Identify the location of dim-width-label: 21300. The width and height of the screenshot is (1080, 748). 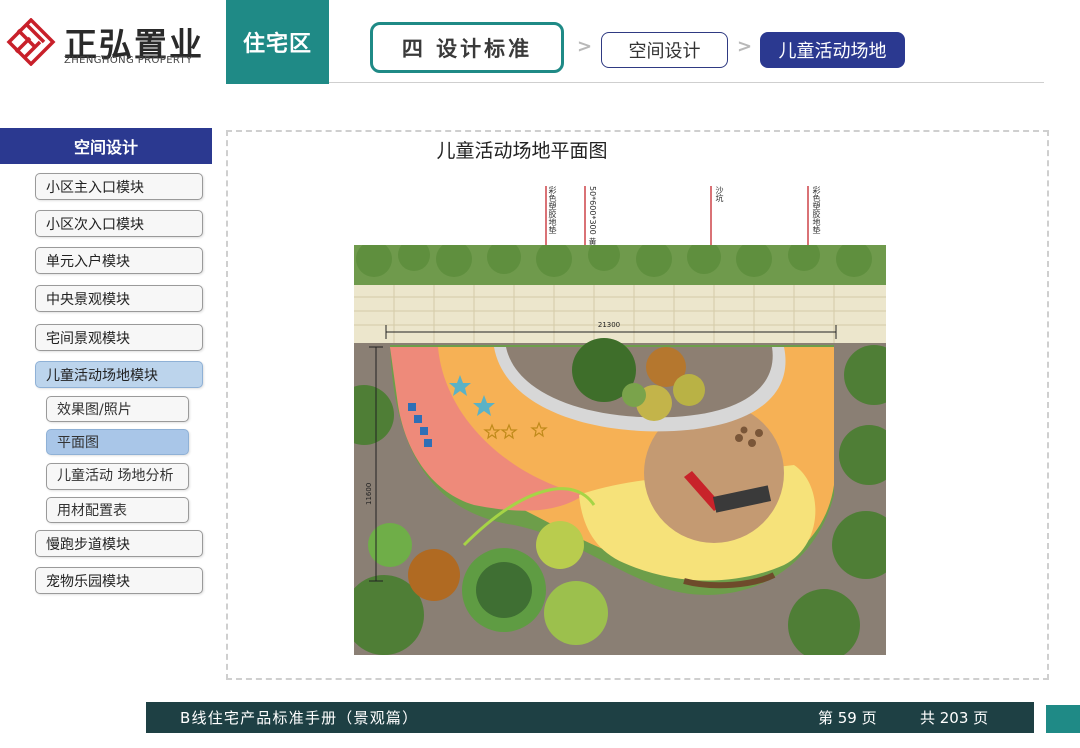
(609, 325).